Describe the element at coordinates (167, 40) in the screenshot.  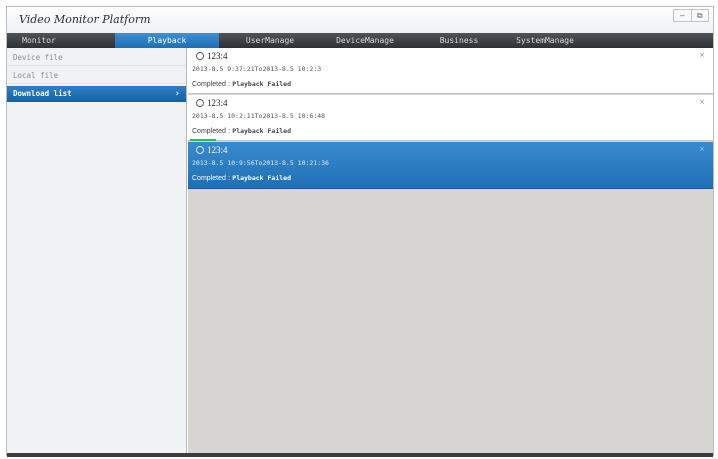
I see `menu-playback: Playback` at that location.